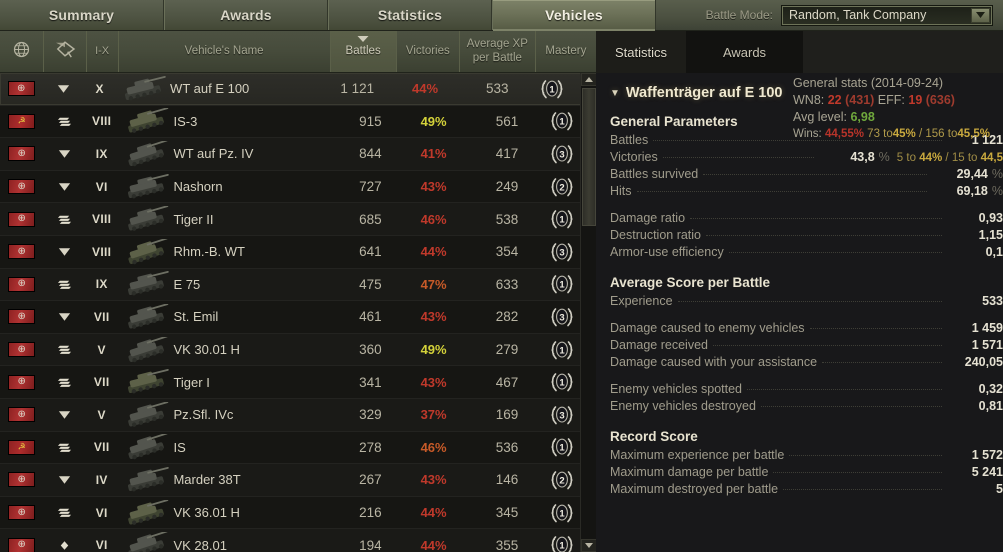 Image resolution: width=1003 pixels, height=552 pixels. I want to click on stat-value: 1 459, so click(987, 328).